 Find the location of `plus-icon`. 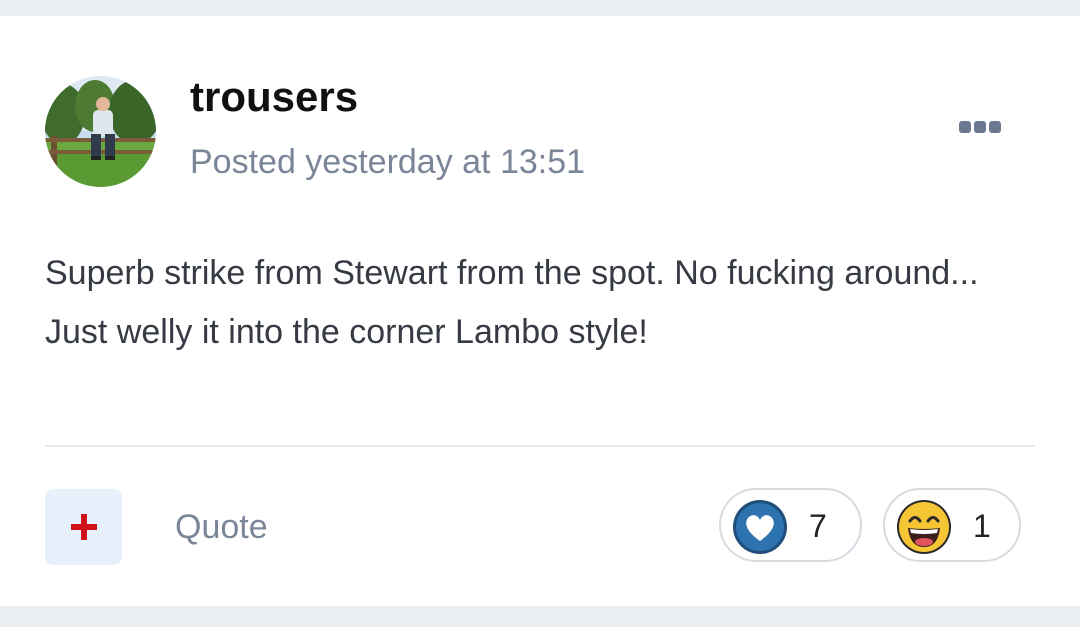

plus-icon is located at coordinates (83, 527).